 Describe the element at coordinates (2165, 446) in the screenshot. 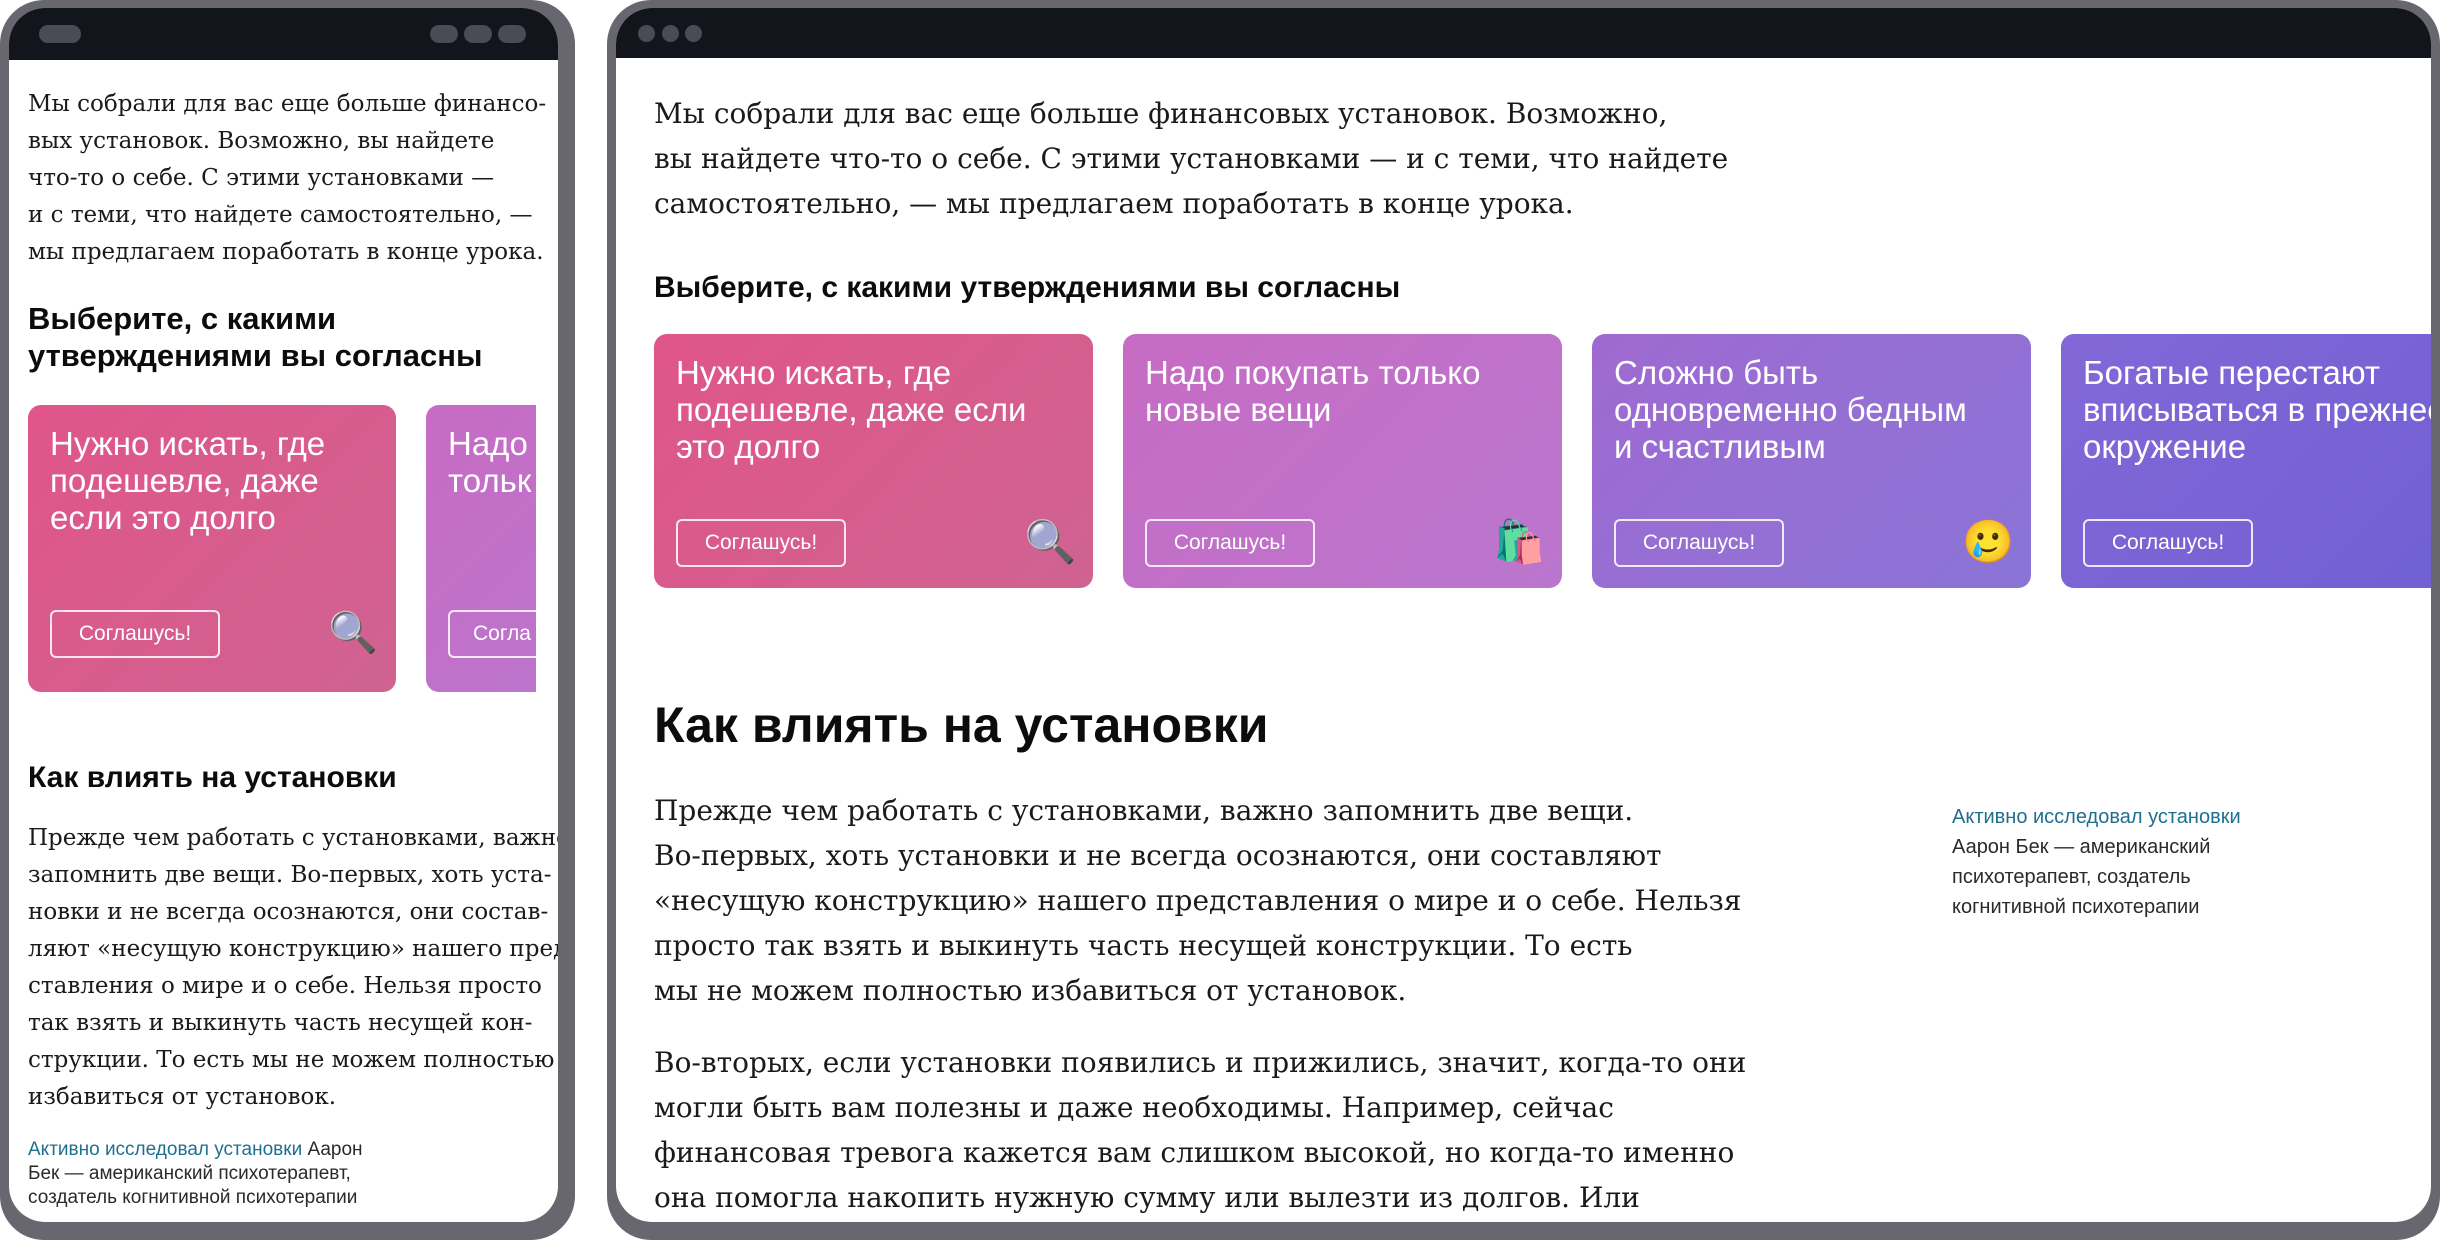

I see `text-line: окружение` at that location.